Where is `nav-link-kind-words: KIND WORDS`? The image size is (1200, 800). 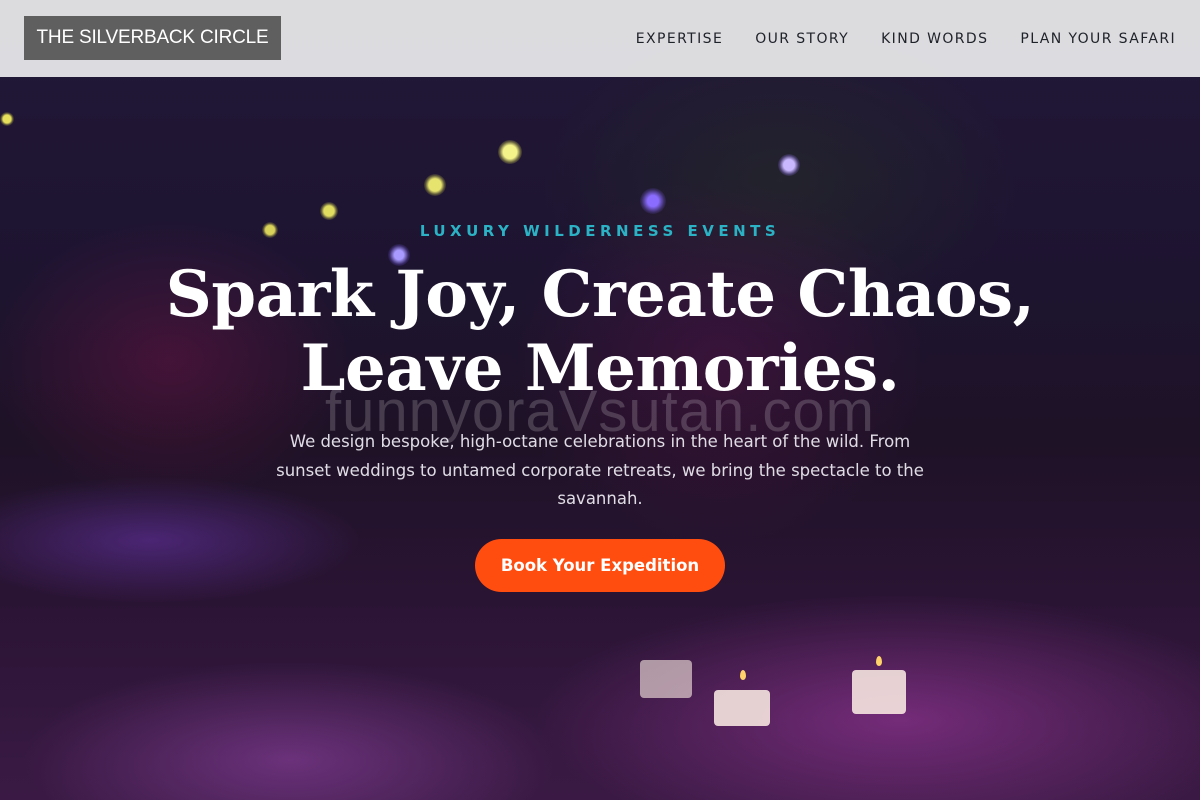 nav-link-kind-words: KIND WORDS is located at coordinates (934, 39).